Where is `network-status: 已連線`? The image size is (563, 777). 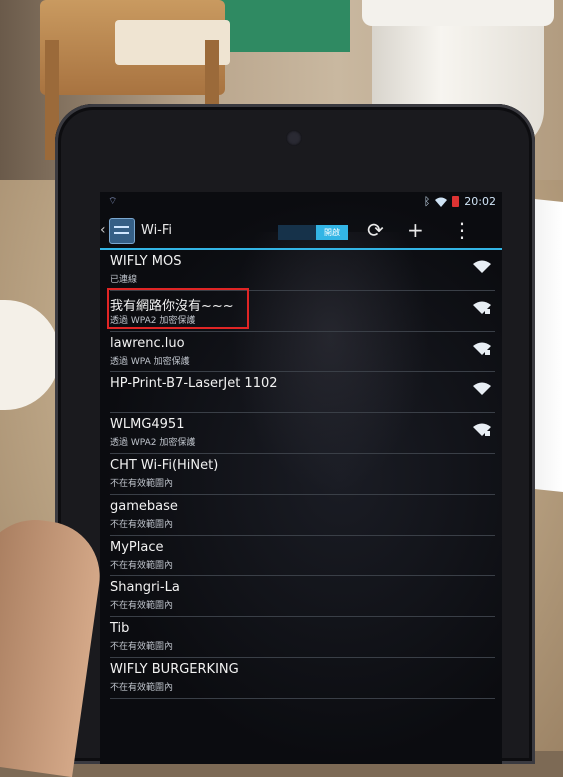
network-status: 已連線 is located at coordinates (124, 280).